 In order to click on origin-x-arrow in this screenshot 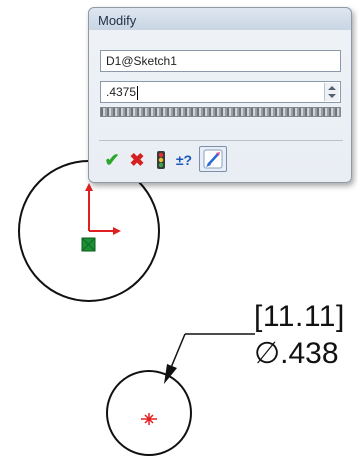, I will do `click(117, 231)`.